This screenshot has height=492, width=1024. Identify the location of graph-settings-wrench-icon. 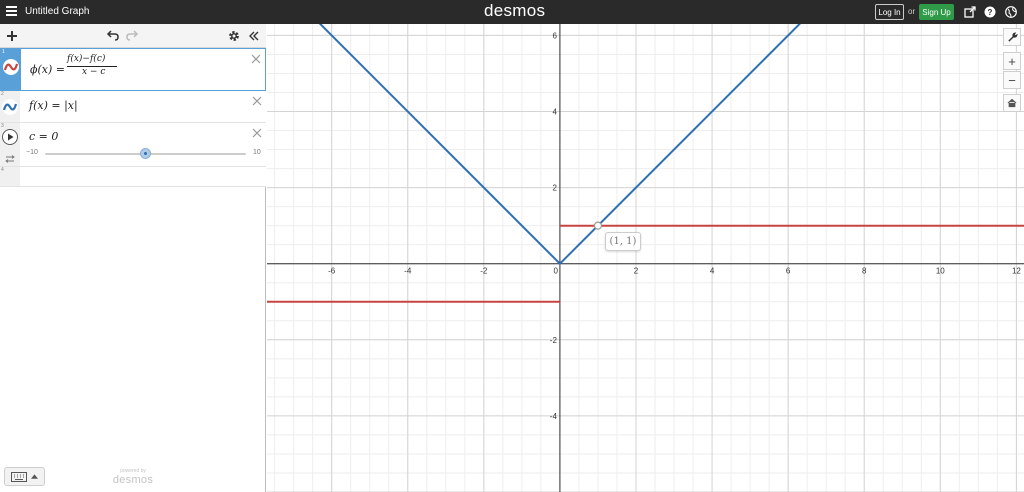
(1012, 37).